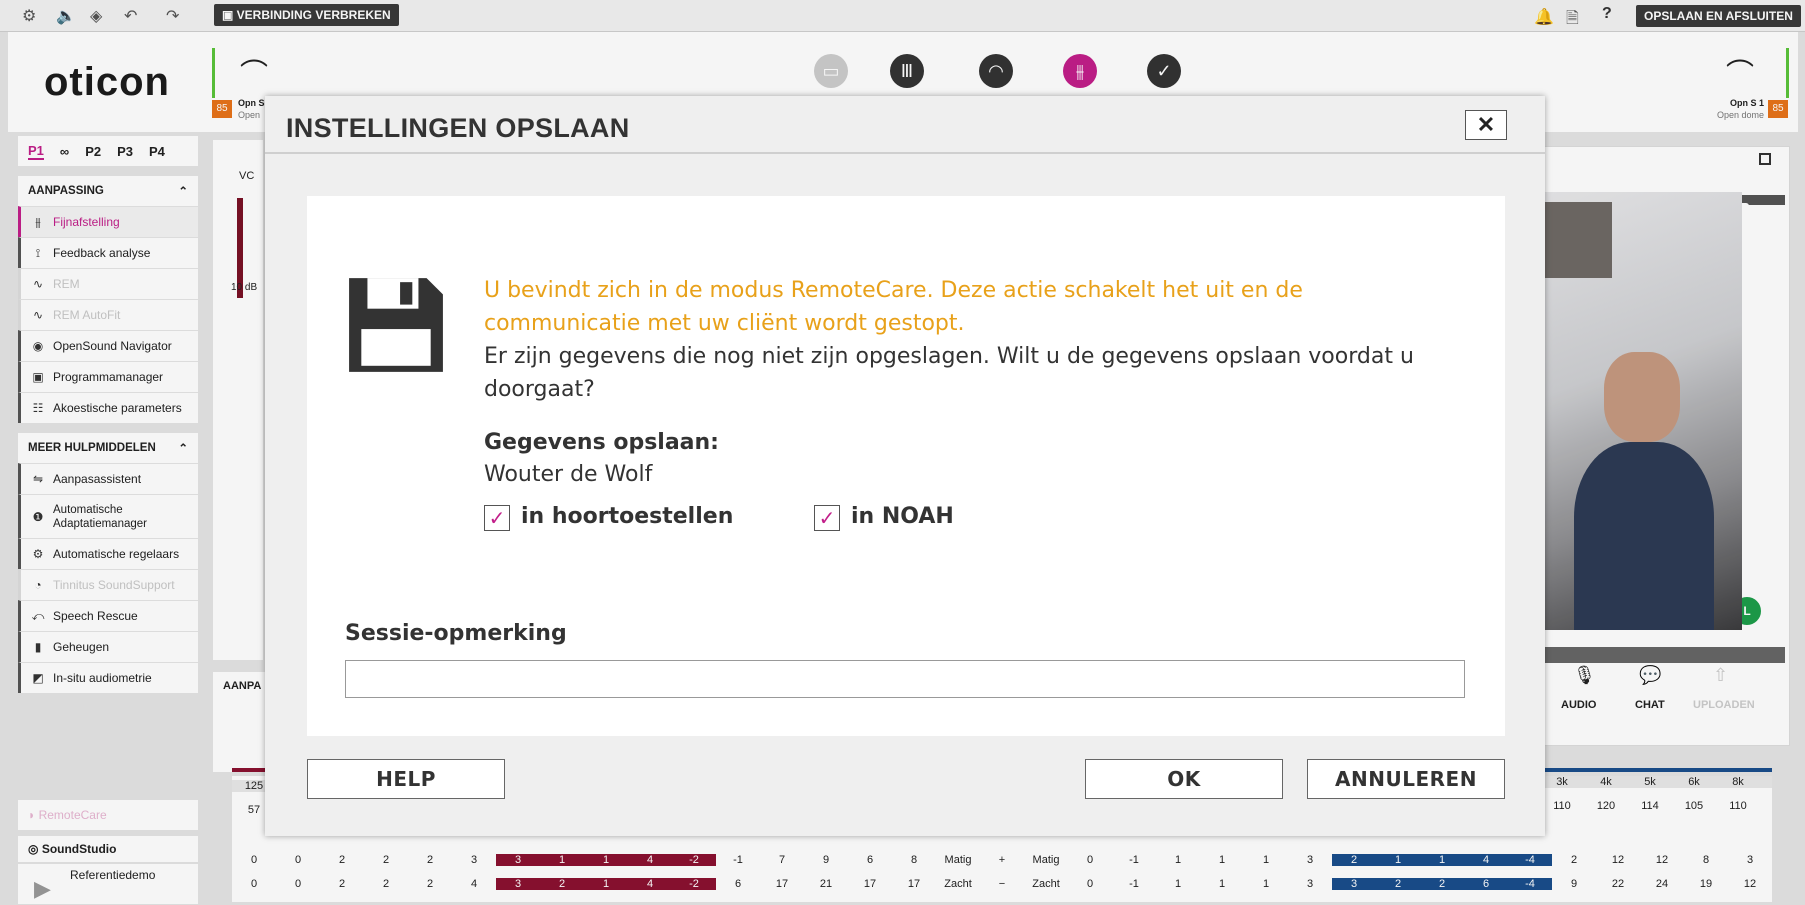 This screenshot has height=905, width=1805. Describe the element at coordinates (1486, 125) in the screenshot. I see `close-button: ✕` at that location.